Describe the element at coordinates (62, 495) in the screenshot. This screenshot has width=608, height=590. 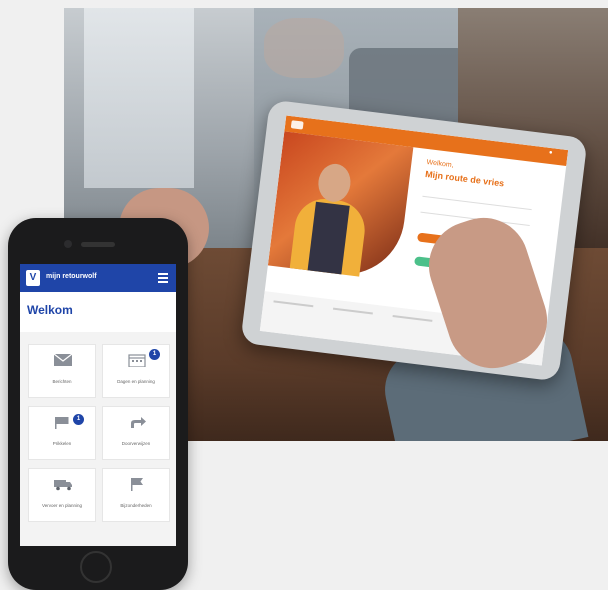
I see `tile-transport: Vervoer en planning` at that location.